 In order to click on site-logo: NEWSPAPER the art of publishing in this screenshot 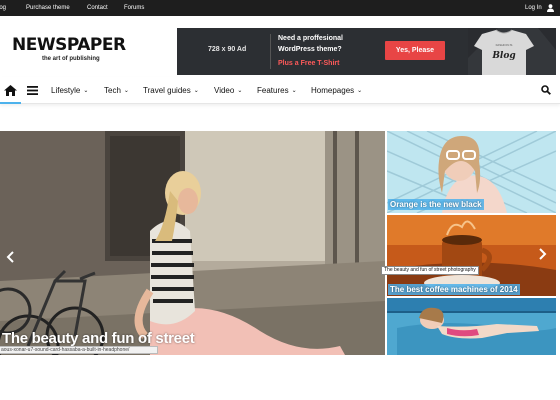, I will do `click(77, 48)`.